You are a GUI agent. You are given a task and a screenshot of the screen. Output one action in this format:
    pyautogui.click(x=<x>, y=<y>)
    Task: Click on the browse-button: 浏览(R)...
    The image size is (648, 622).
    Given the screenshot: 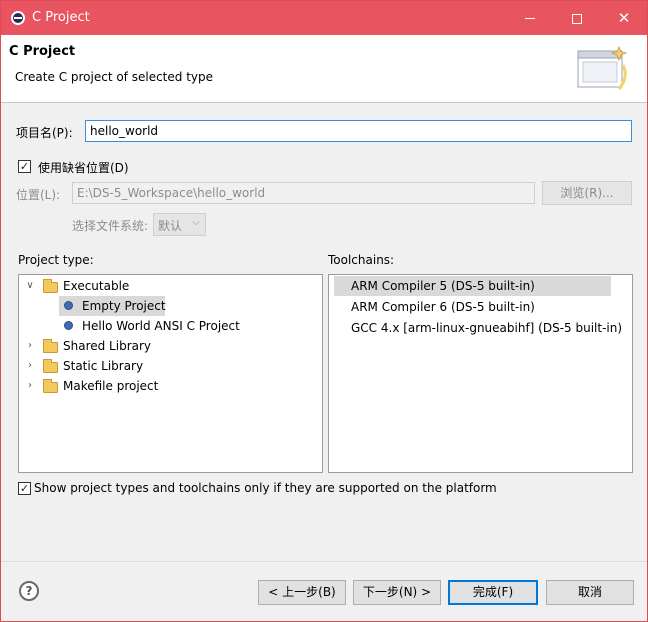 What is the action you would take?
    pyautogui.click(x=587, y=193)
    